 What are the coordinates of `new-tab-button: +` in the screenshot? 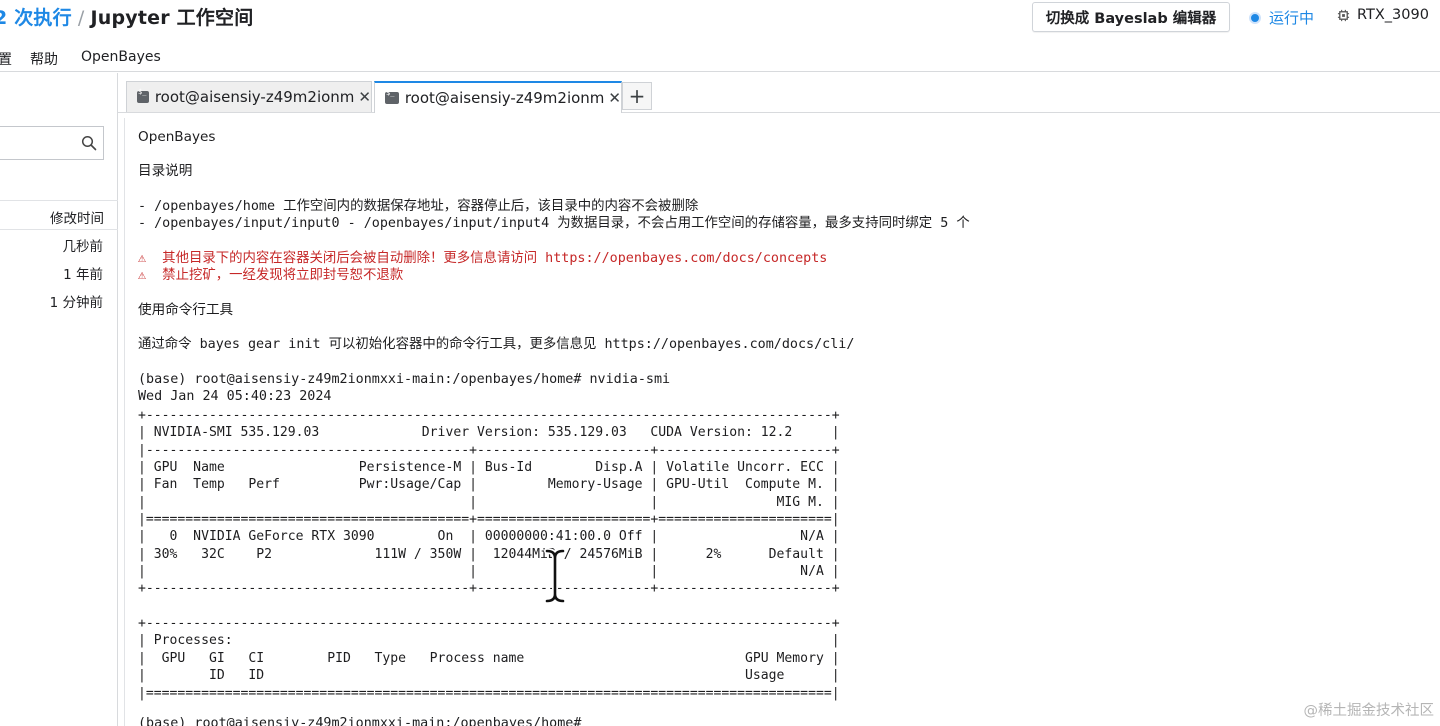 It's located at (637, 96).